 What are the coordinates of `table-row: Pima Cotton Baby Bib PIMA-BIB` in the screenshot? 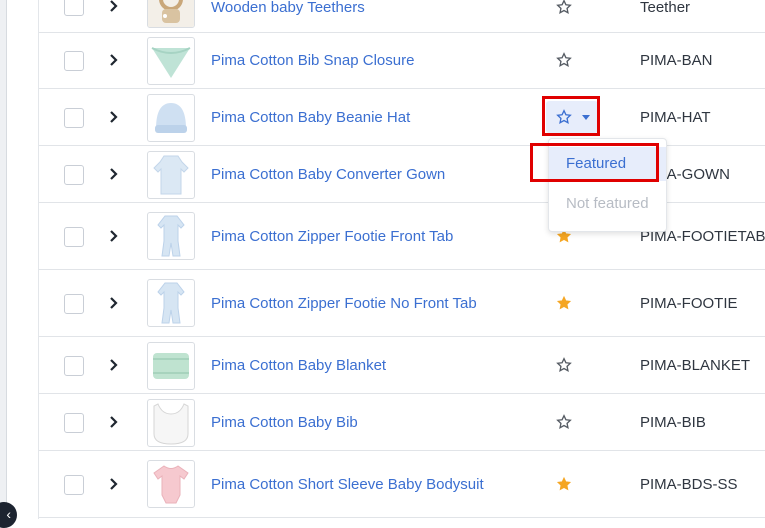 It's located at (402, 422).